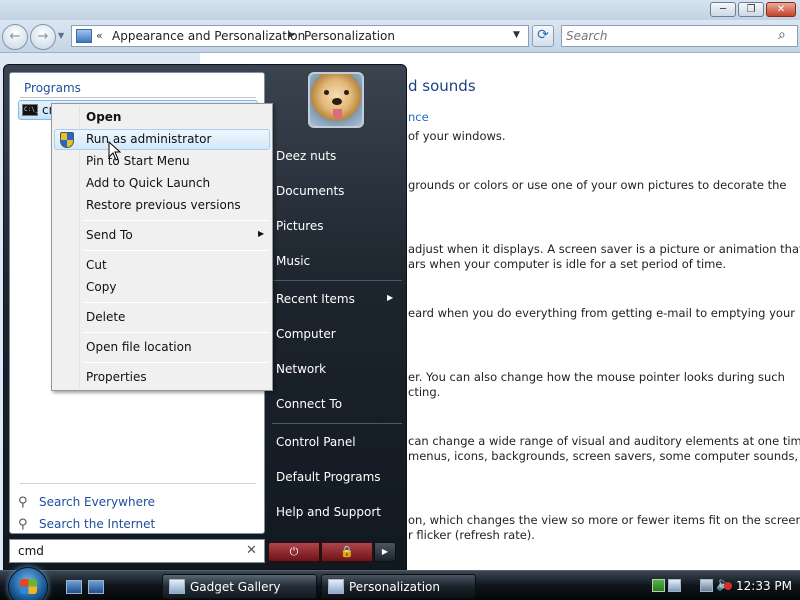 The image size is (800, 600). Describe the element at coordinates (751, 9) in the screenshot. I see `maximize-button: ❐` at that location.